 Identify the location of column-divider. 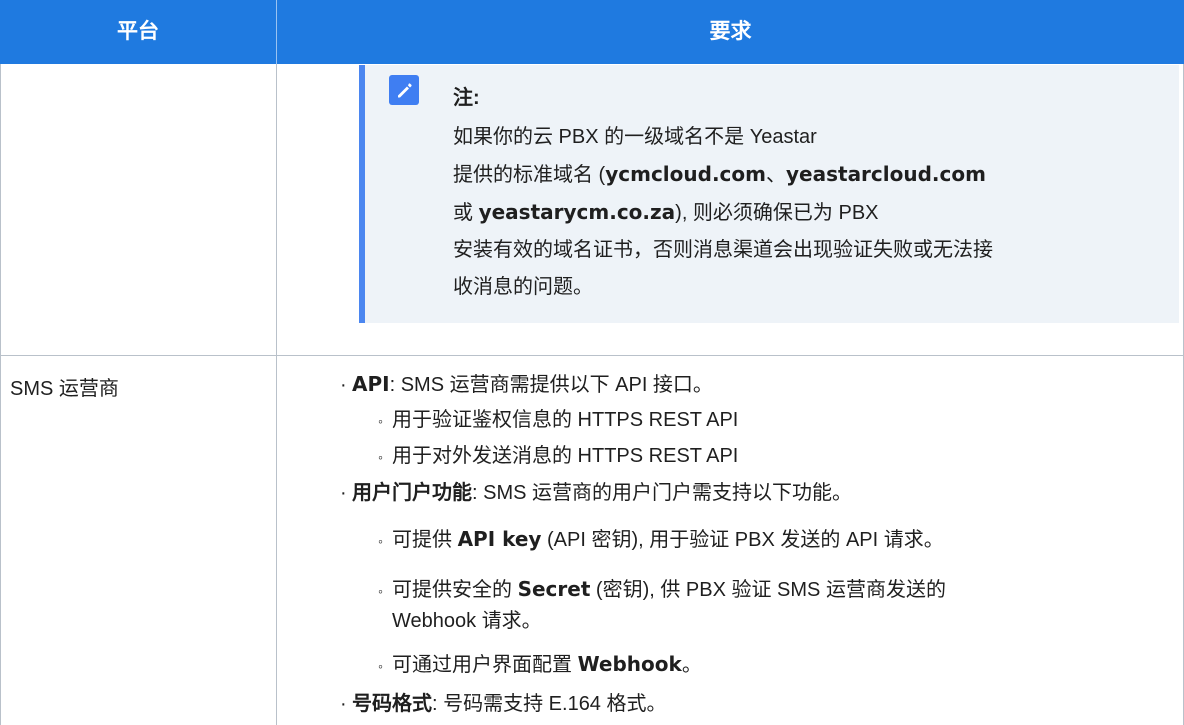
(276, 394).